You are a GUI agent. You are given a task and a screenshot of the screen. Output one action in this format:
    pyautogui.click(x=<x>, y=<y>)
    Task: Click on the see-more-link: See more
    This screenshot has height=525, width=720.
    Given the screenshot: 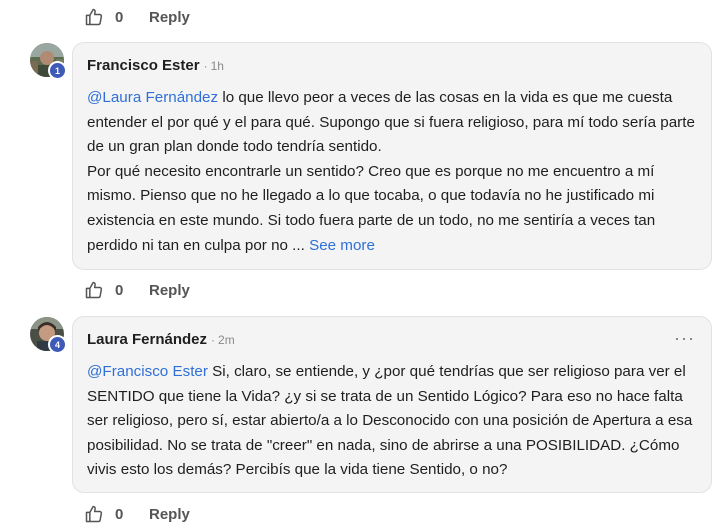 What is the action you would take?
    pyautogui.click(x=342, y=245)
    